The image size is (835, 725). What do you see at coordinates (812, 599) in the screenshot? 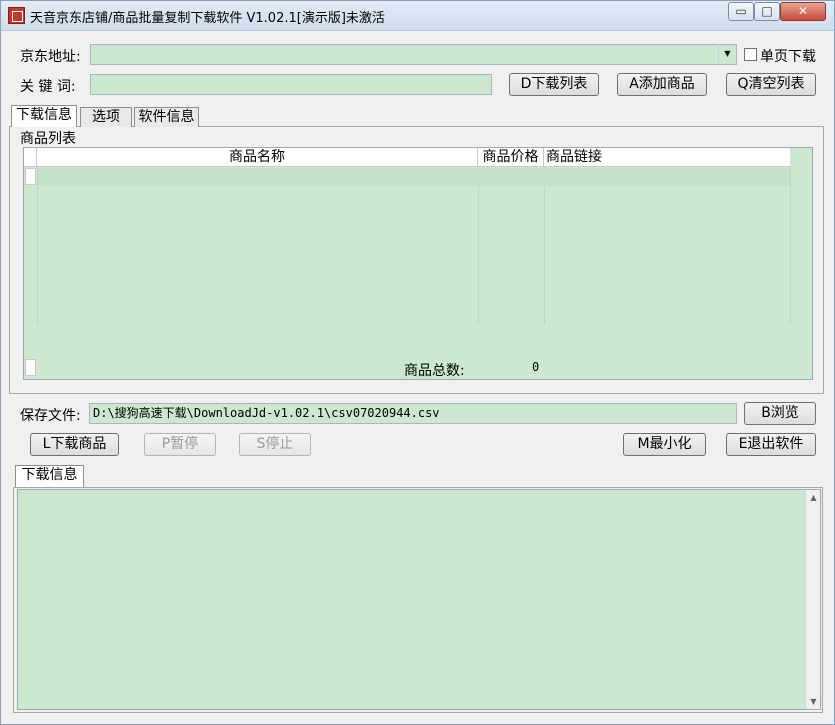
I see `log-scrollbar: ▲ ▼` at bounding box center [812, 599].